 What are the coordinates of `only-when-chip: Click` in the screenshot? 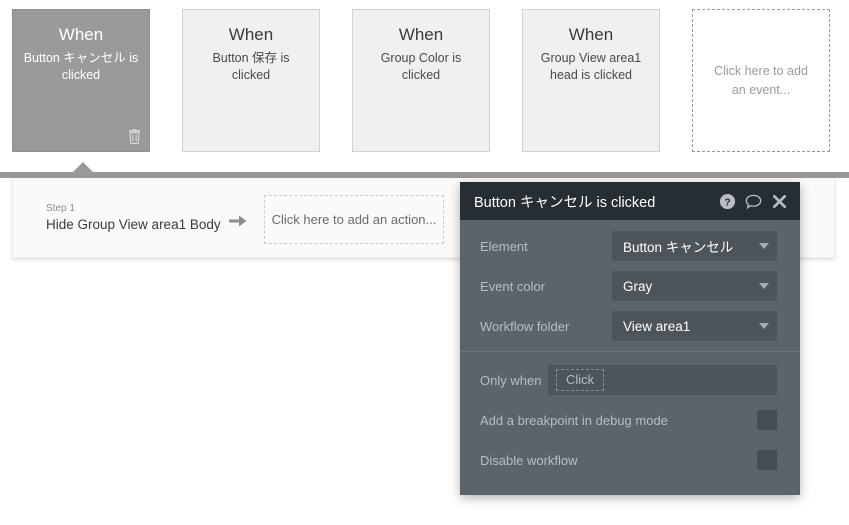 It's located at (580, 380).